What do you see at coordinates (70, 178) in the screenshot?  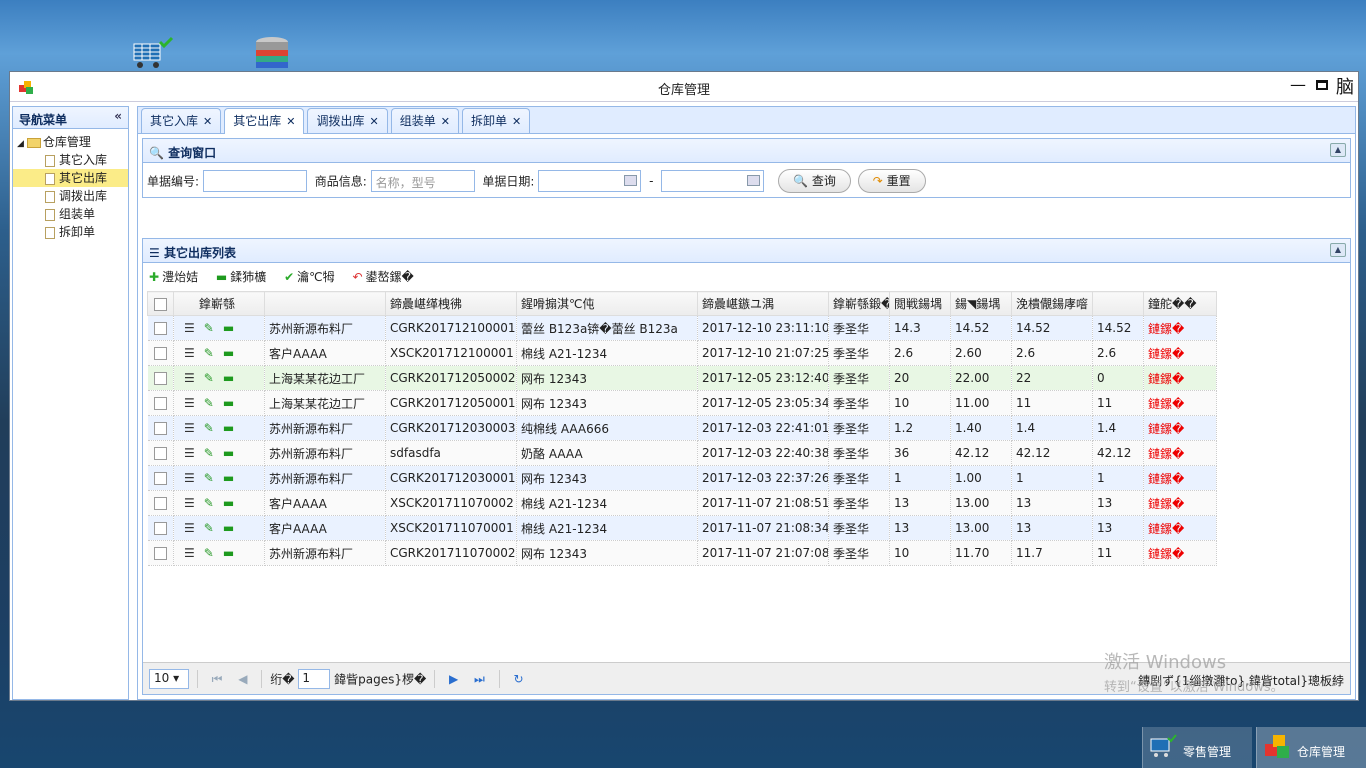 I see `nav-item-other-out: 其它出库` at bounding box center [70, 178].